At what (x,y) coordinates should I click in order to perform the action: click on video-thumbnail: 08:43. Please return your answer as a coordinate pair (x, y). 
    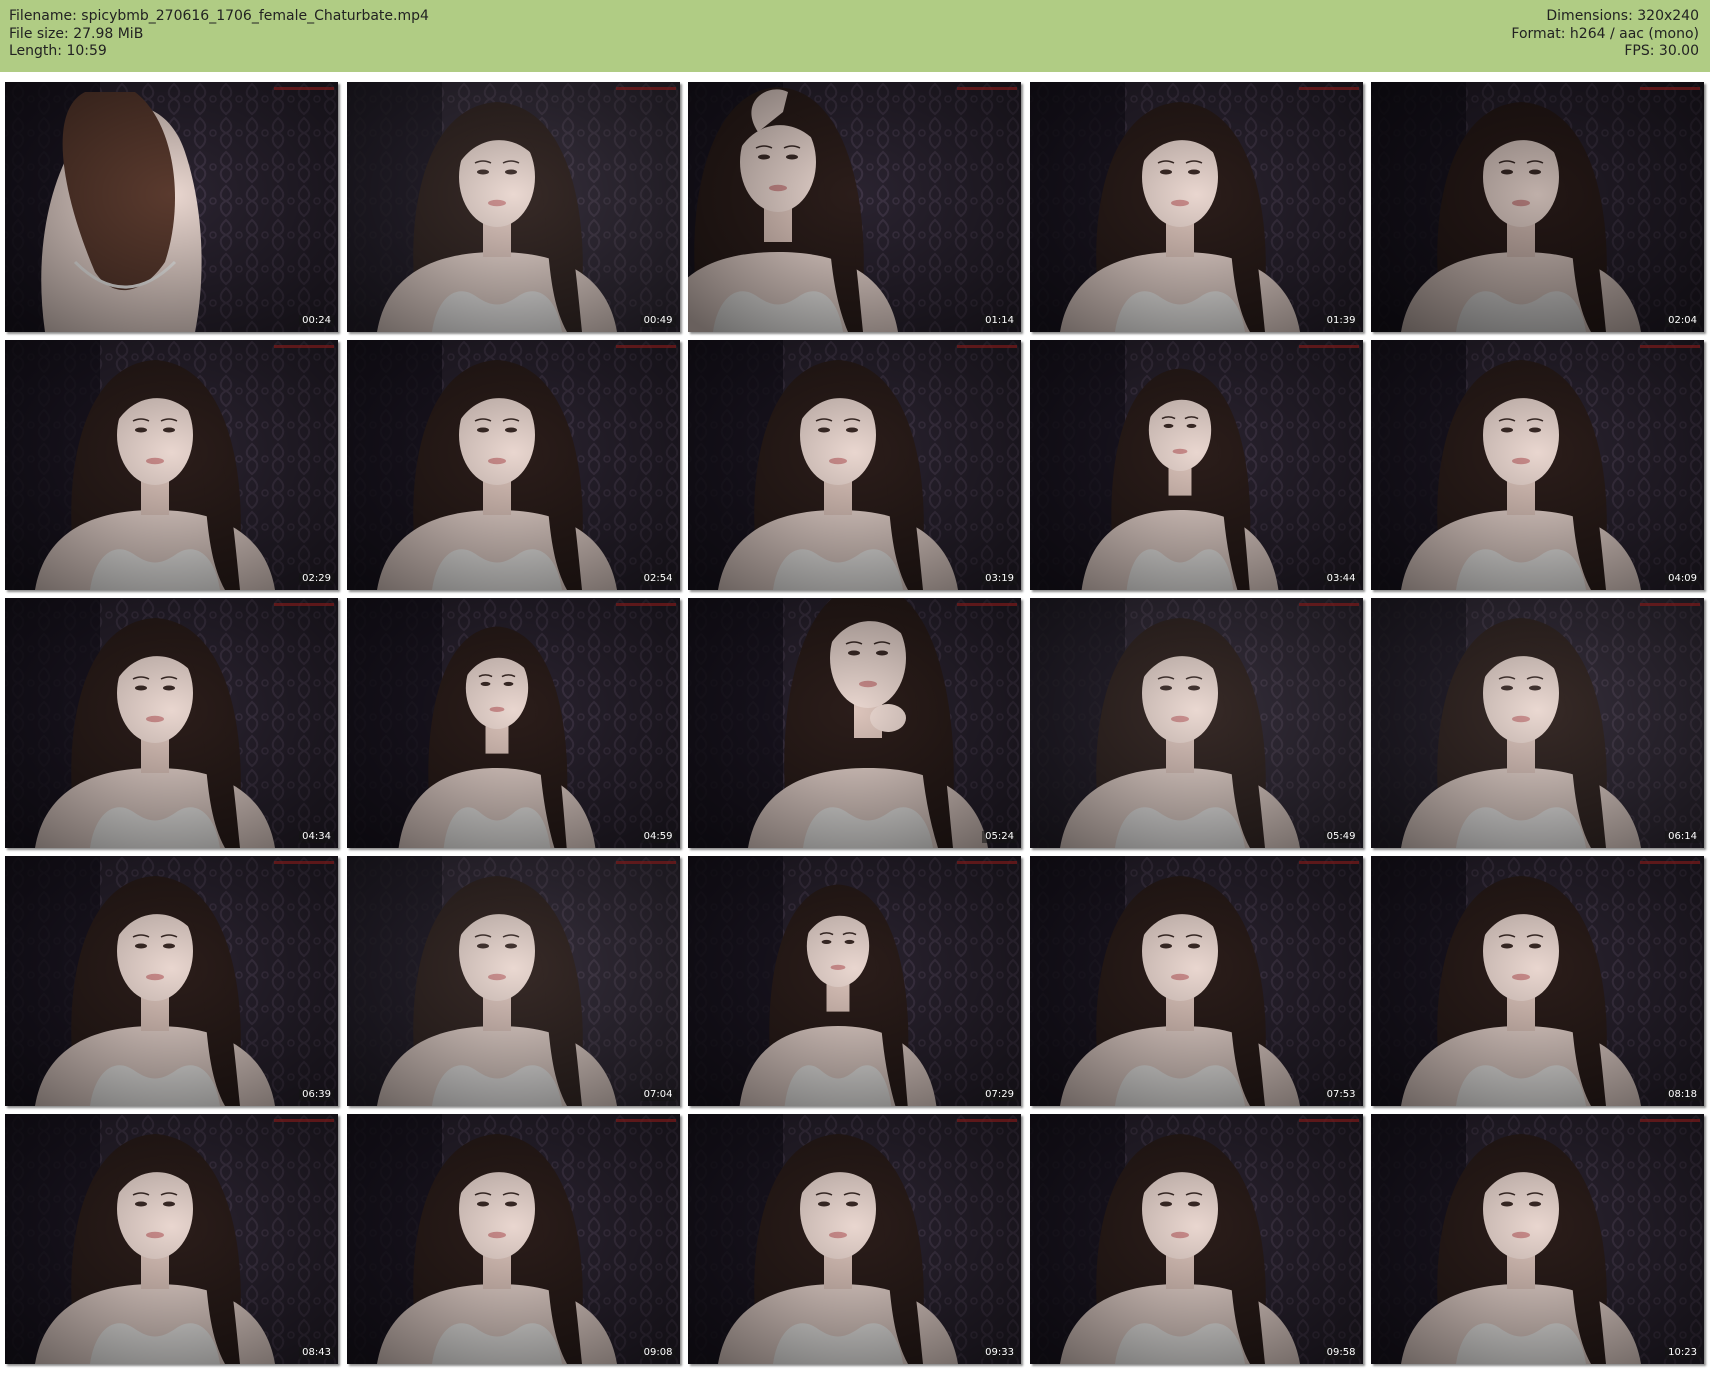
    Looking at the image, I should click on (171, 1239).